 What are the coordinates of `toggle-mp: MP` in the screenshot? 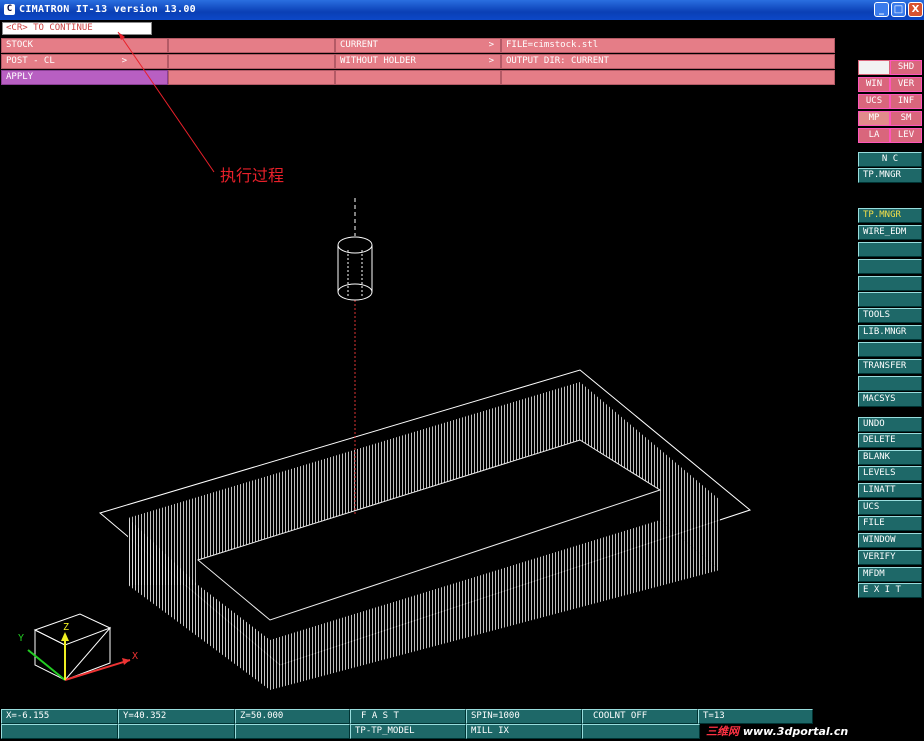 It's located at (874, 118).